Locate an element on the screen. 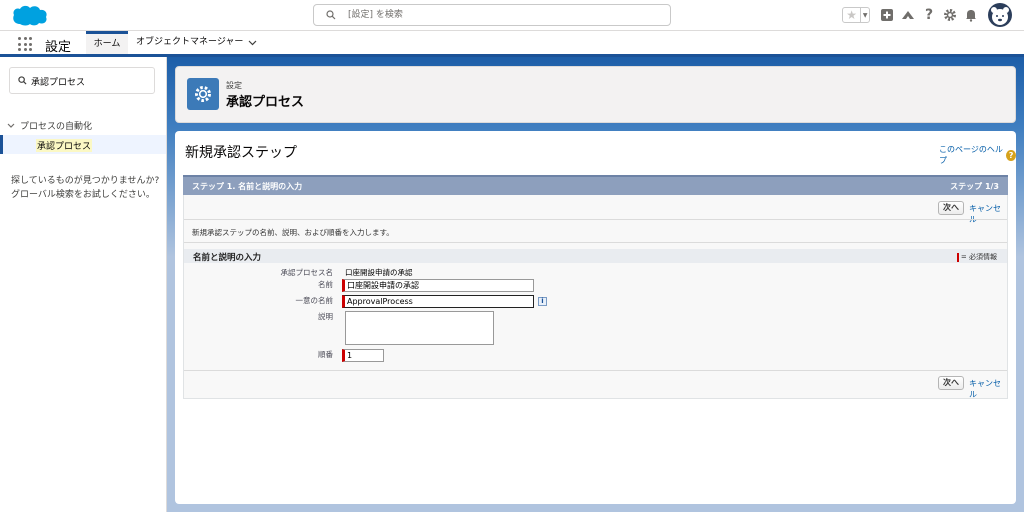  breadcrumb: 設定 is located at coordinates (234, 85).